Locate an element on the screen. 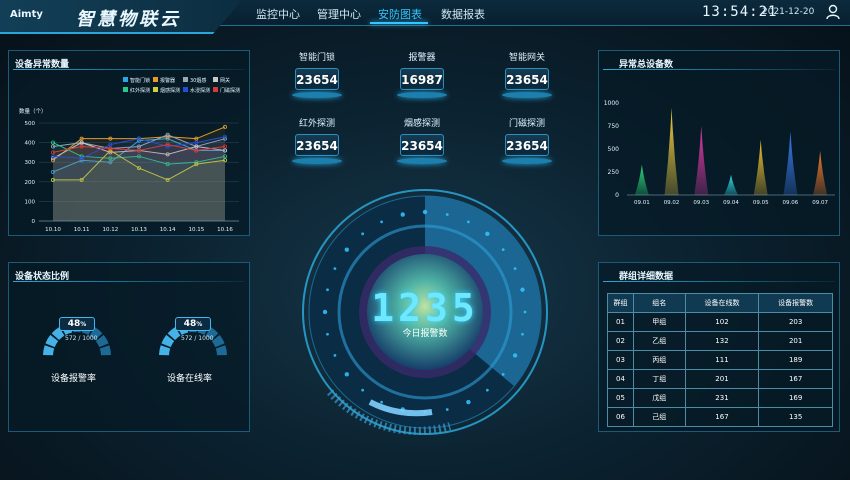  table-cell: 231 is located at coordinates (722, 398).